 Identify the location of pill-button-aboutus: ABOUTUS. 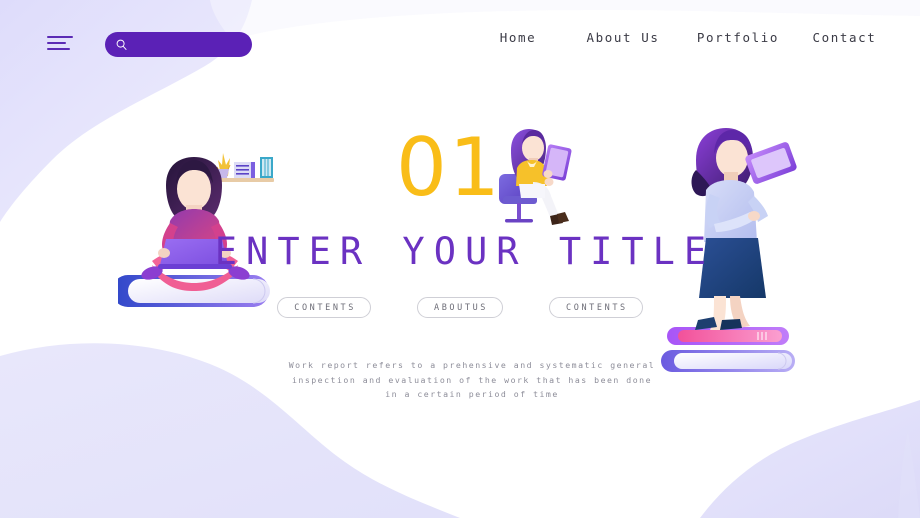
(460, 307).